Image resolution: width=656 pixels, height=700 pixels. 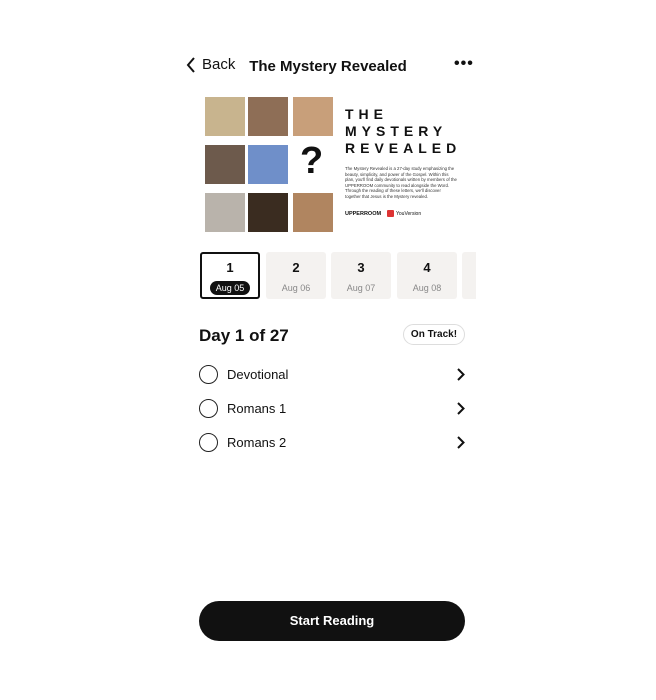 I want to click on day-tab-3: 3 Aug 07, so click(x=361, y=275).